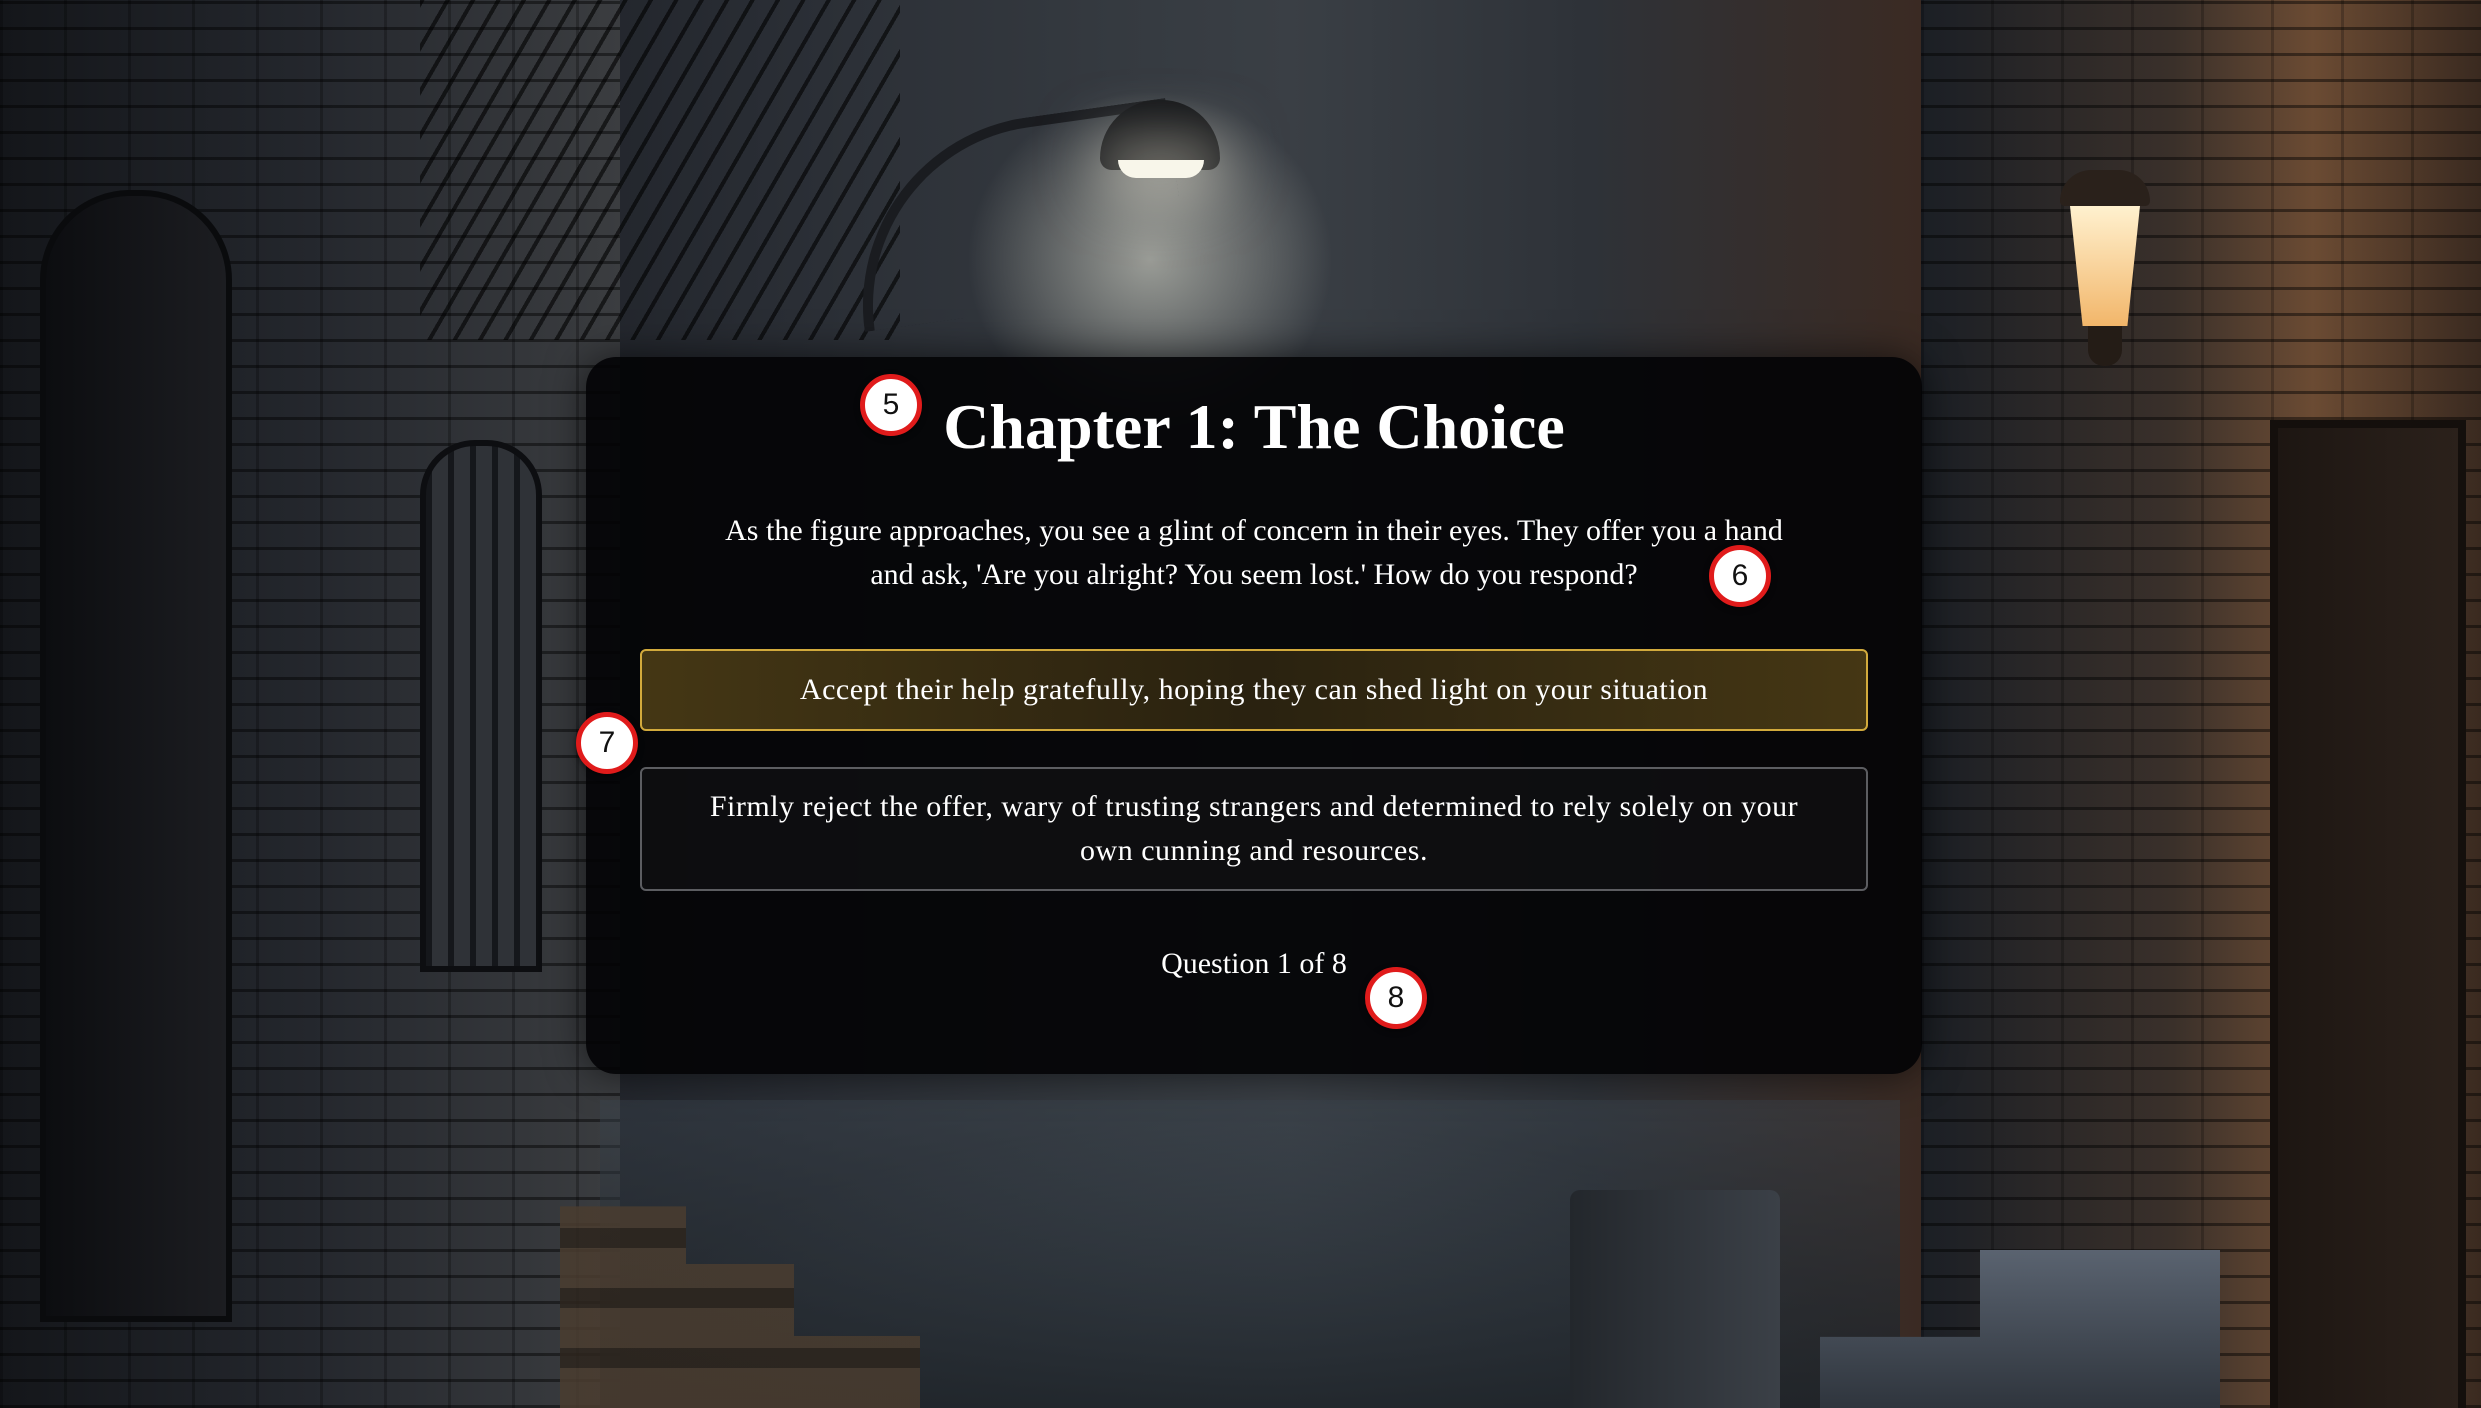 The image size is (2481, 1408). I want to click on wall-lantern-icon, so click(2105, 275).